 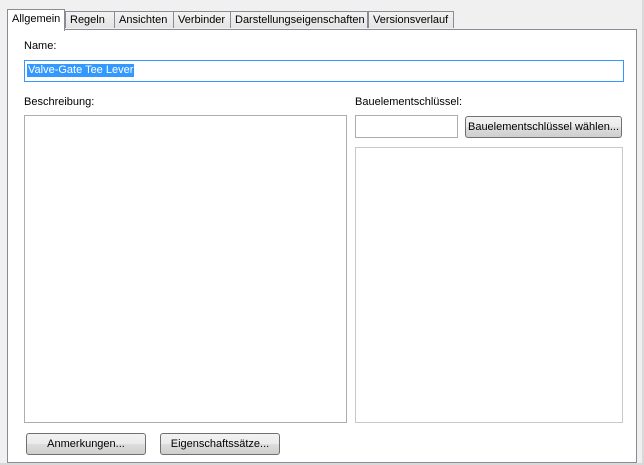 What do you see at coordinates (406, 126) in the screenshot?
I see `component-key-input` at bounding box center [406, 126].